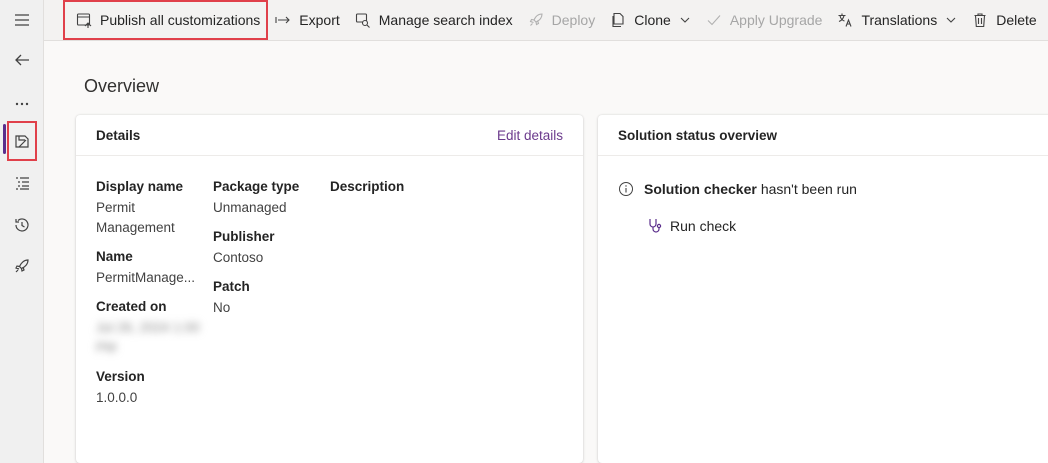  I want to click on objects-list-icon, so click(22, 183).